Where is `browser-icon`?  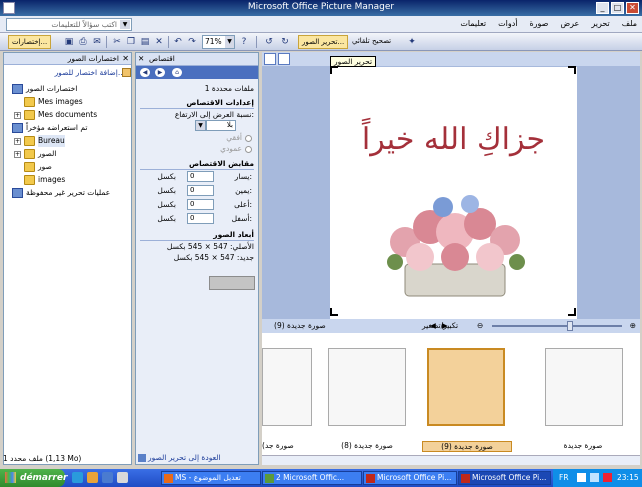
browser-icon is located at coordinates (77, 477).